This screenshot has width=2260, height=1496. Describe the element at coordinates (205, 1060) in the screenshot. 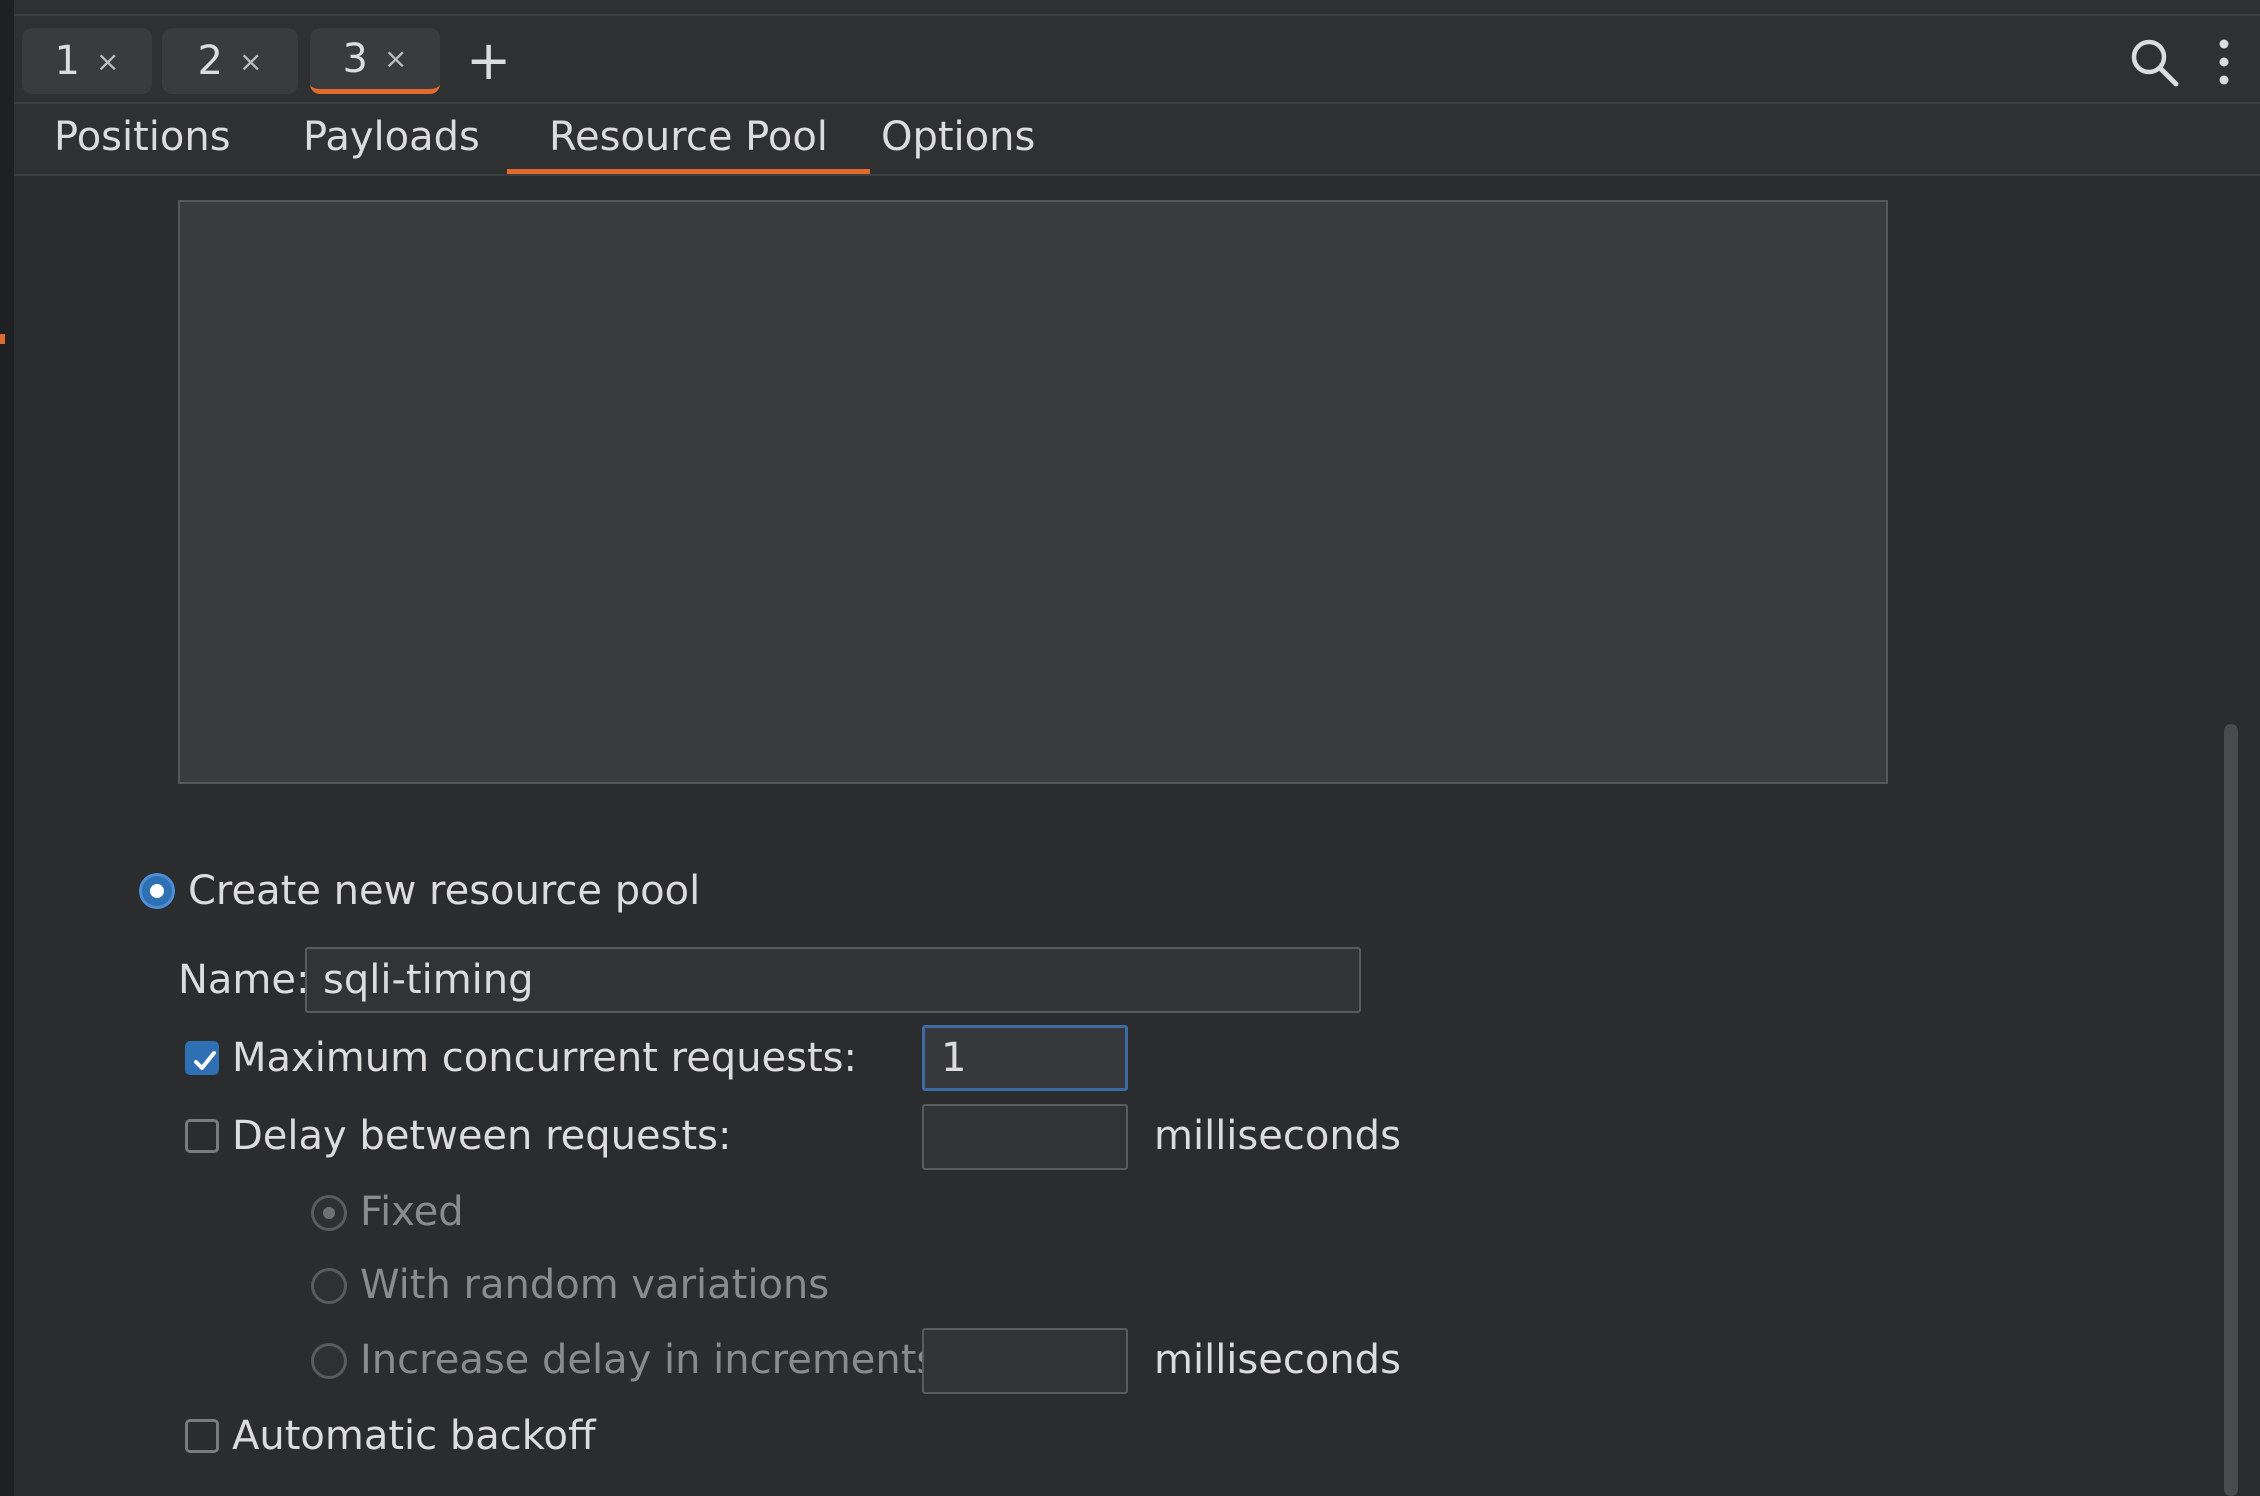

I see `checkmark-icon` at that location.